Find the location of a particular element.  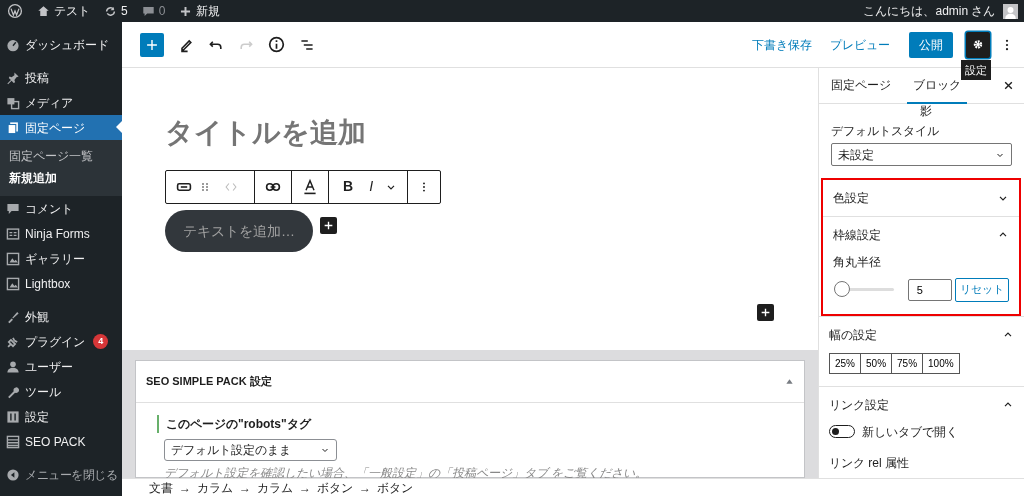

avatar-icon is located at coordinates (1010, 12).